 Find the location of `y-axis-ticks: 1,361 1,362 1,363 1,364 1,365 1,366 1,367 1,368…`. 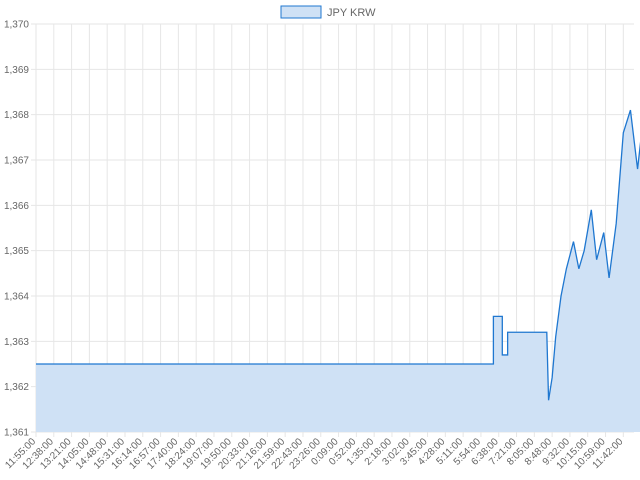

y-axis-ticks: 1,361 1,362 1,363 1,364 1,365 1,366 1,367 1,368… is located at coordinates (16, 229).